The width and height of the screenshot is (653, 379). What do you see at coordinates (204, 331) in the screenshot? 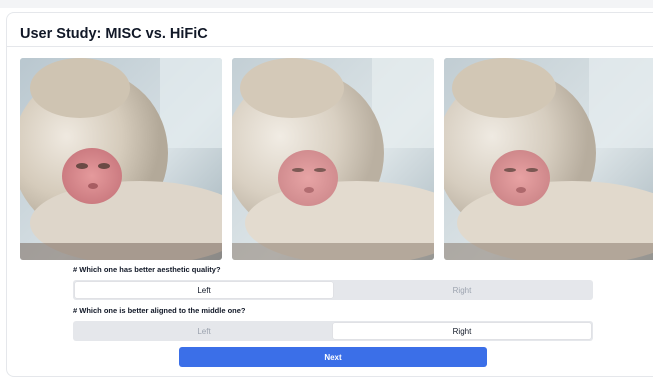
I see `alignment-option-left: Left` at bounding box center [204, 331].